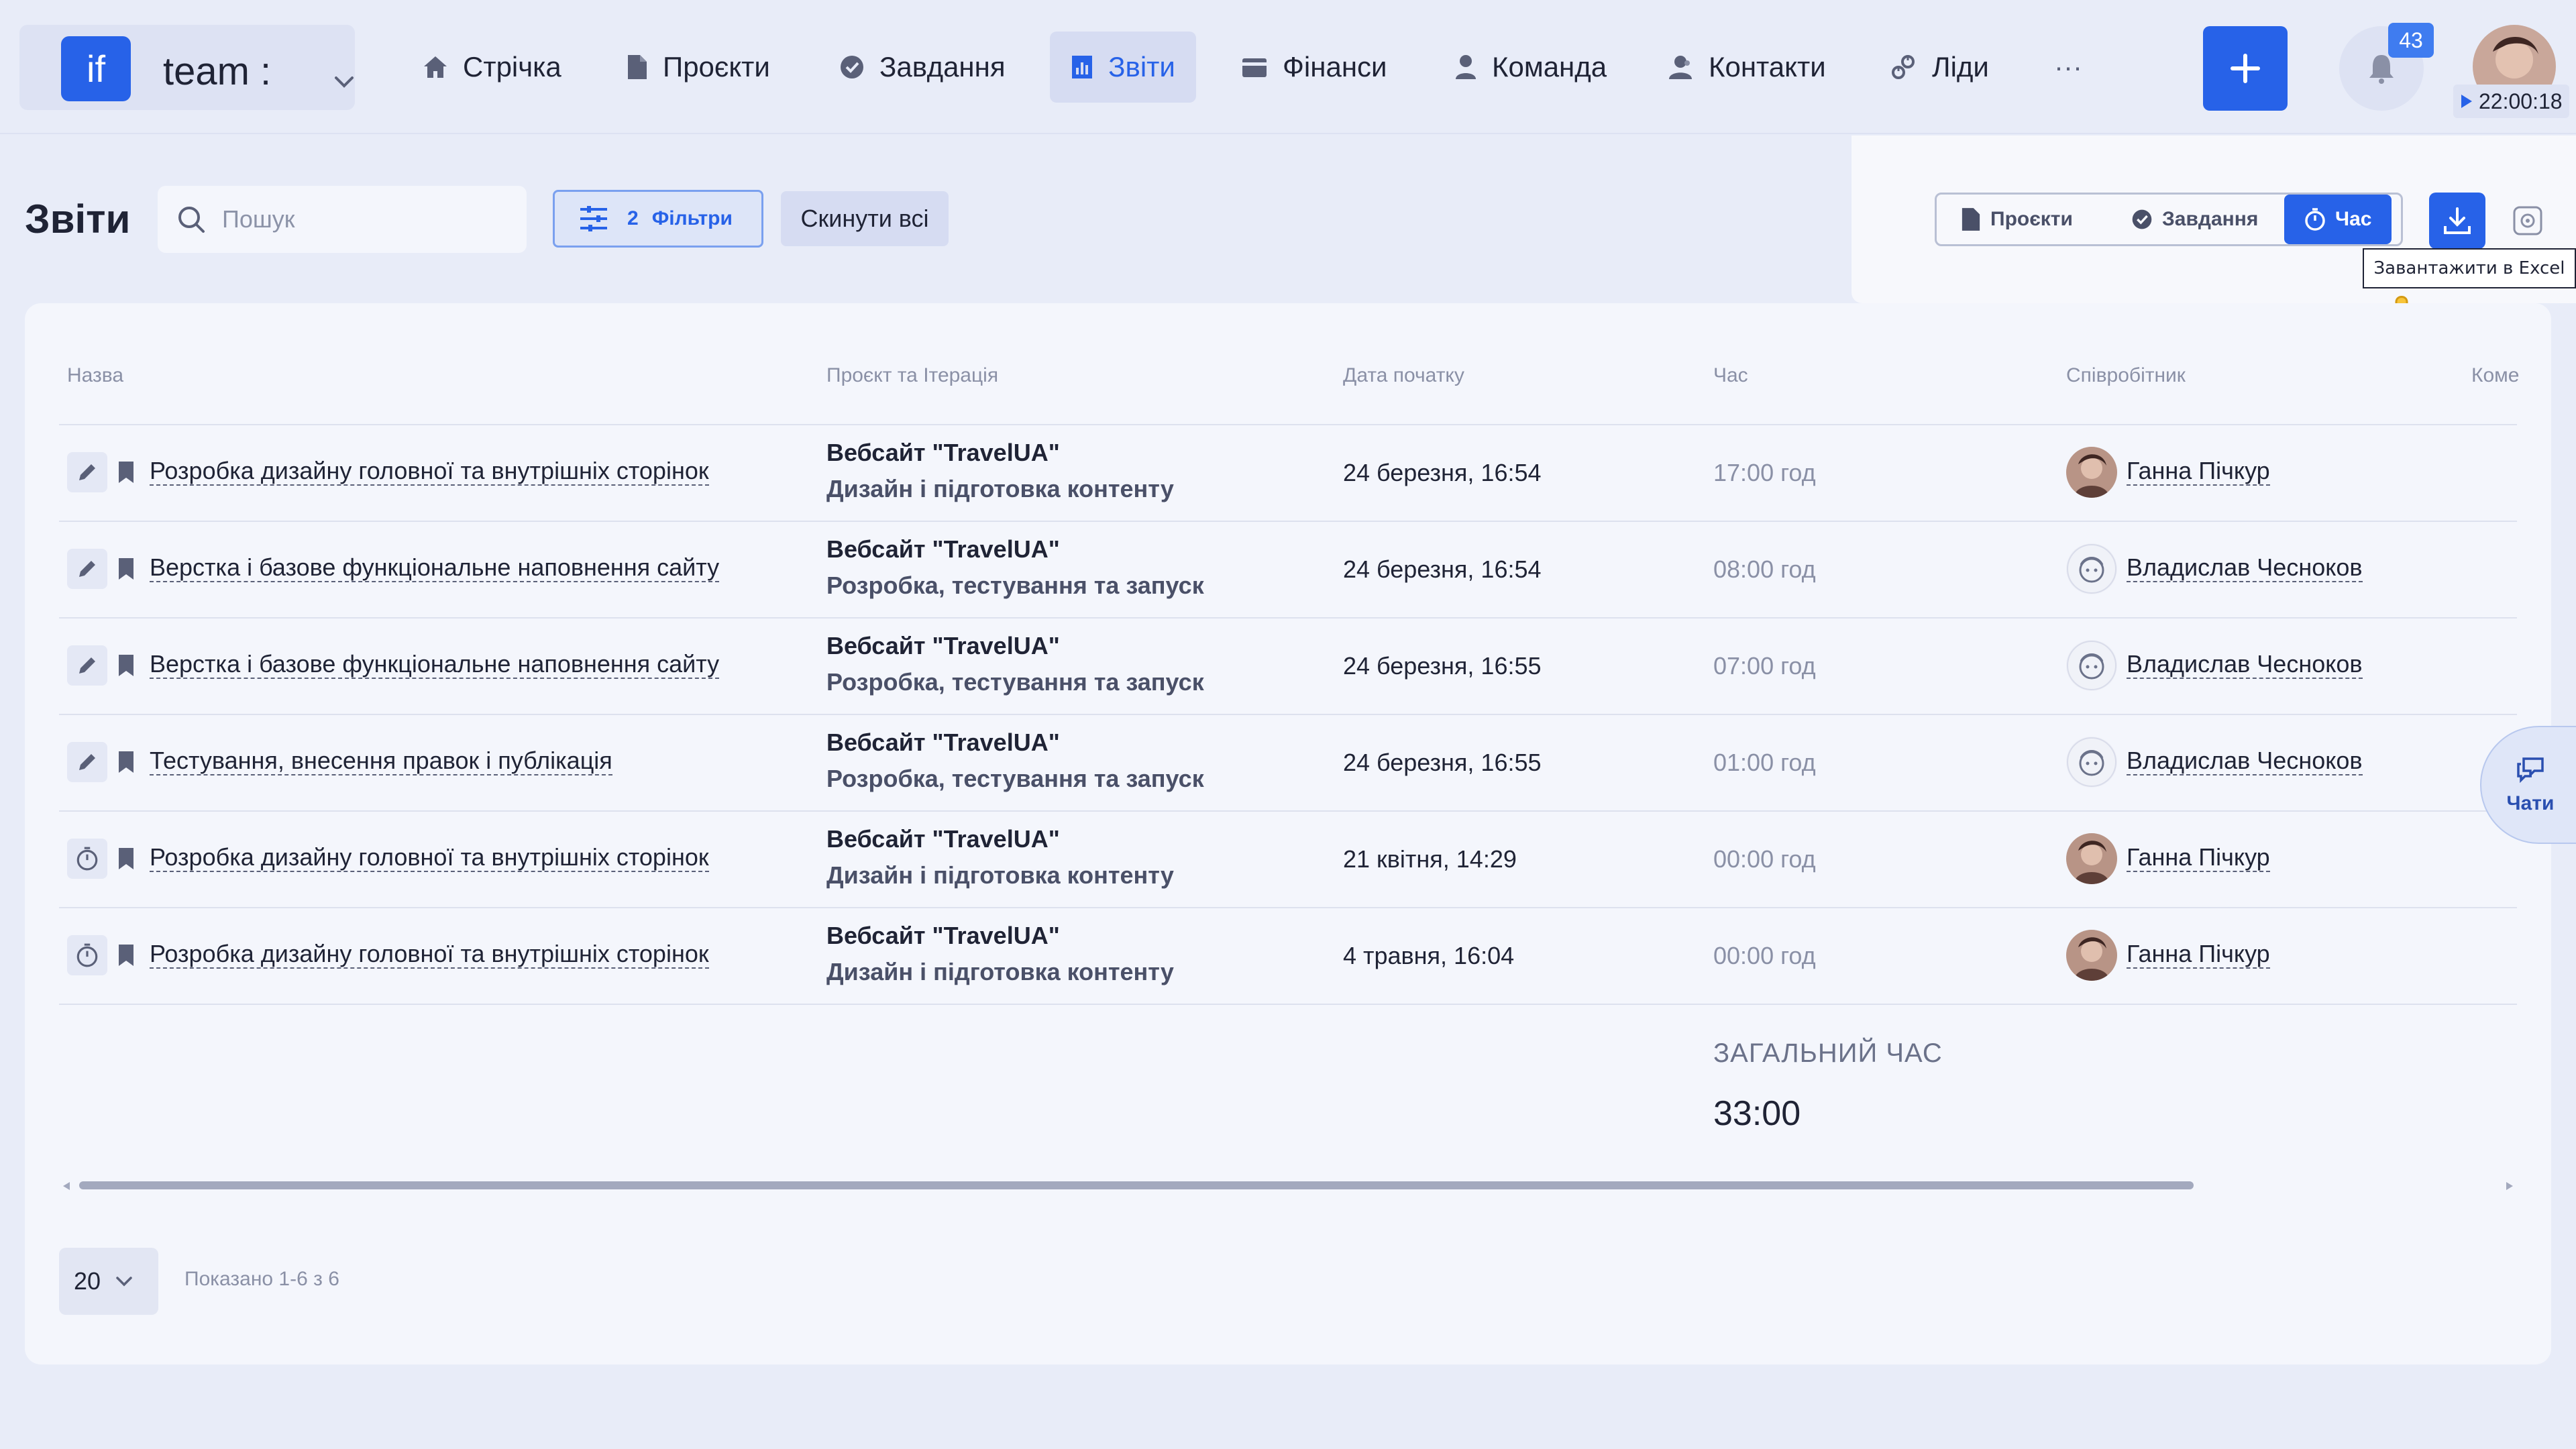  I want to click on chats-label: Чати, so click(2530, 803).